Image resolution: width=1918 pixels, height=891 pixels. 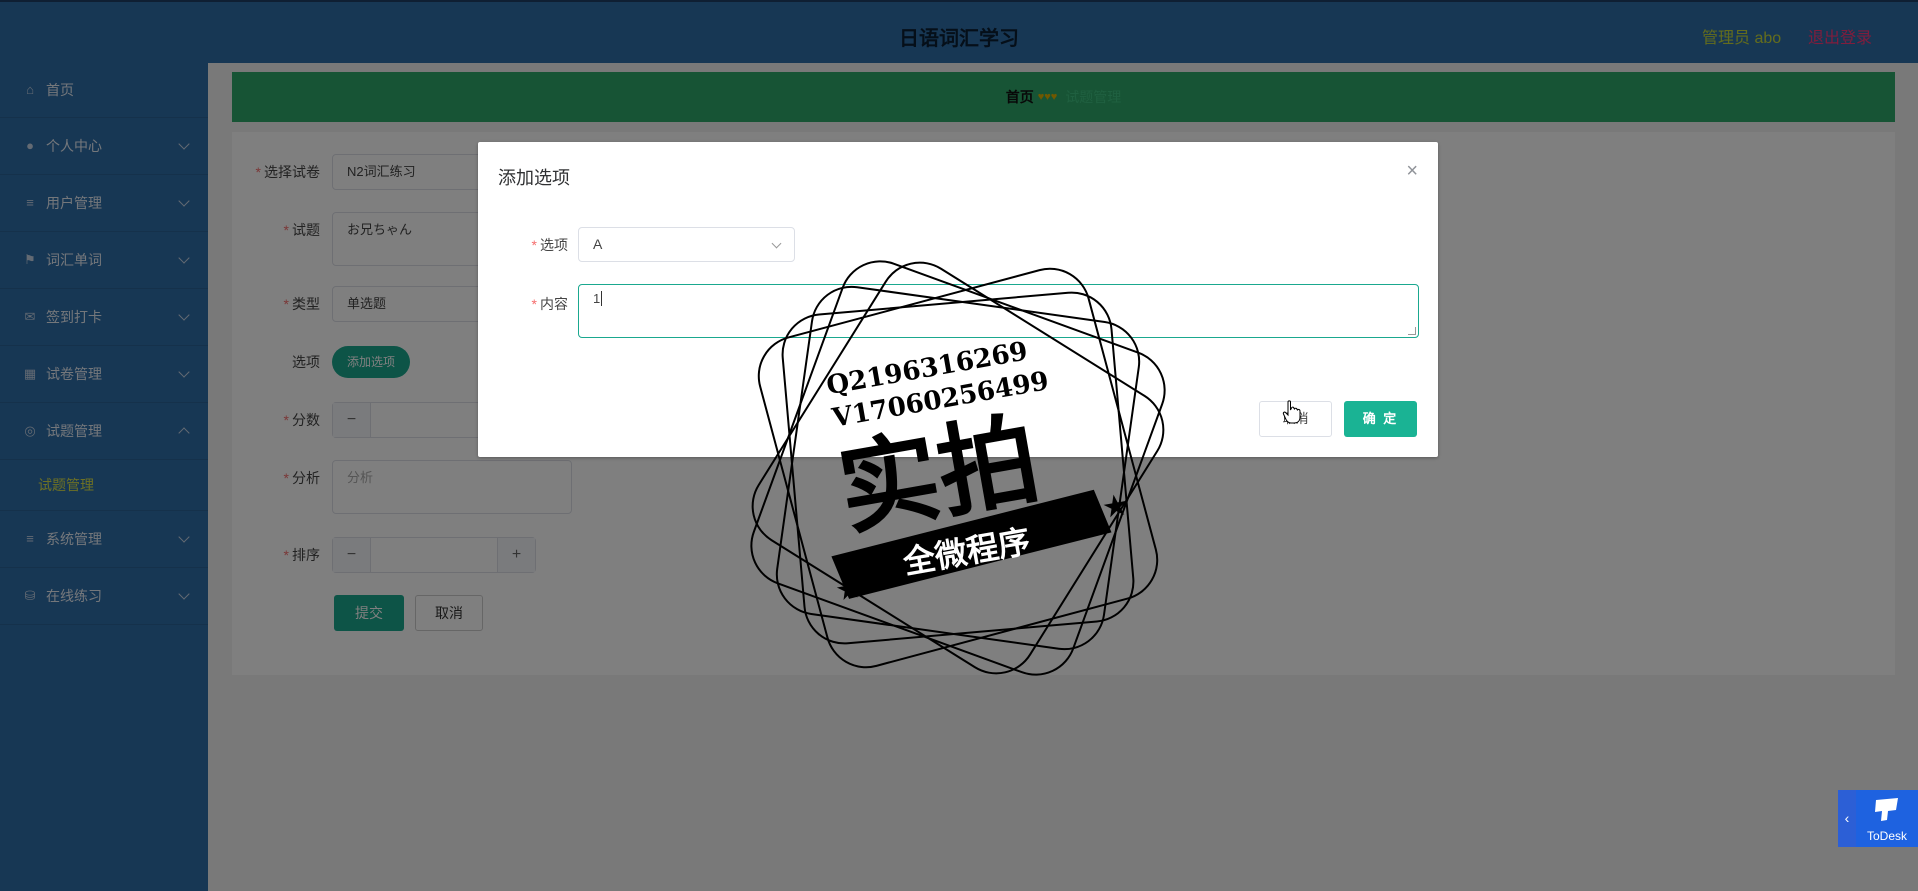 I want to click on dialog-confirm-button: 确 定, so click(x=1380, y=419).